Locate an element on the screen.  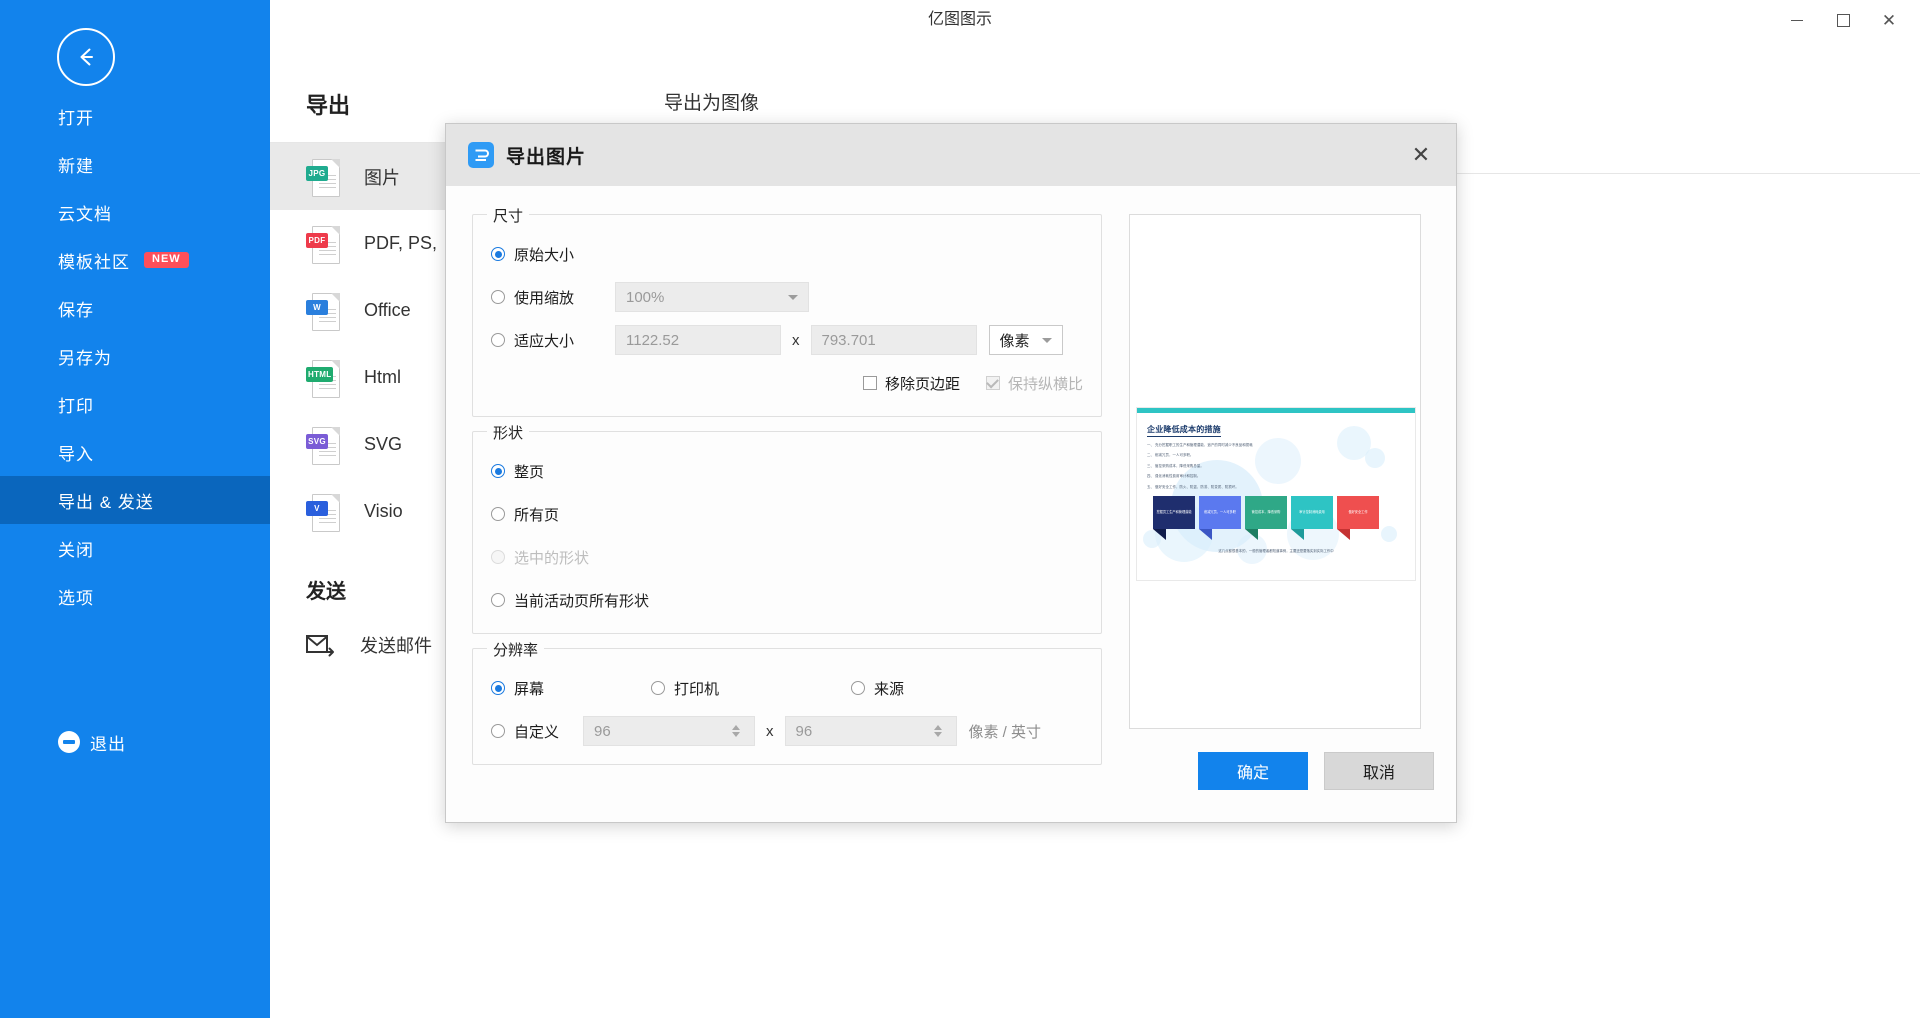
minimize-button is located at coordinates (1797, 20).